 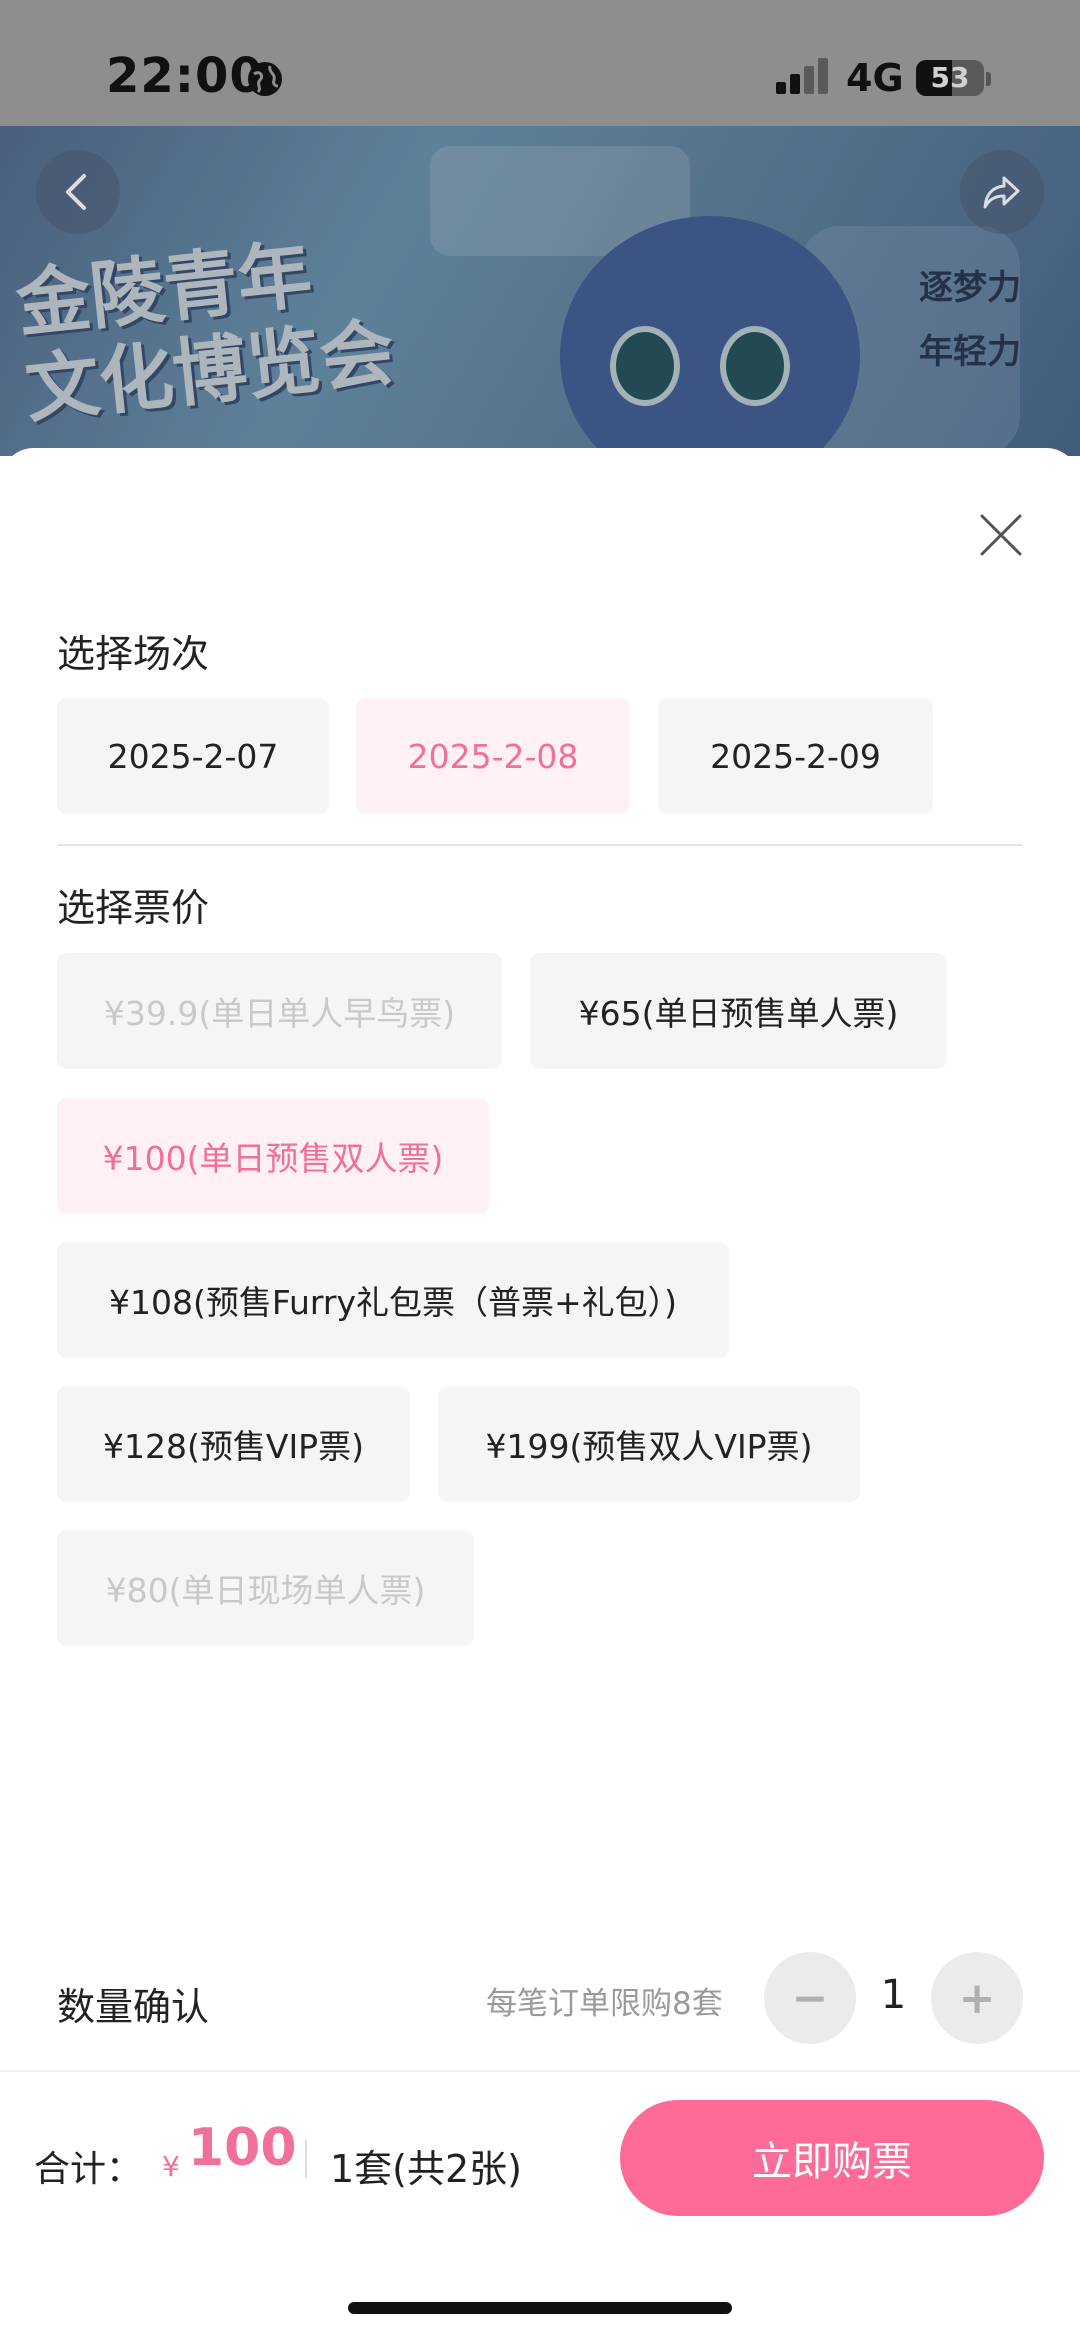 I want to click on price-chip-100: ¥100(单日预售双人票), so click(x=273, y=1156).